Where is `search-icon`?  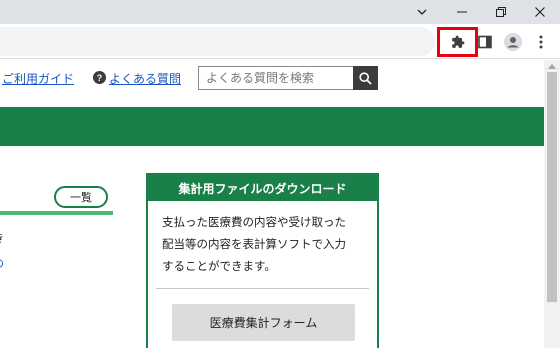 search-icon is located at coordinates (365, 78).